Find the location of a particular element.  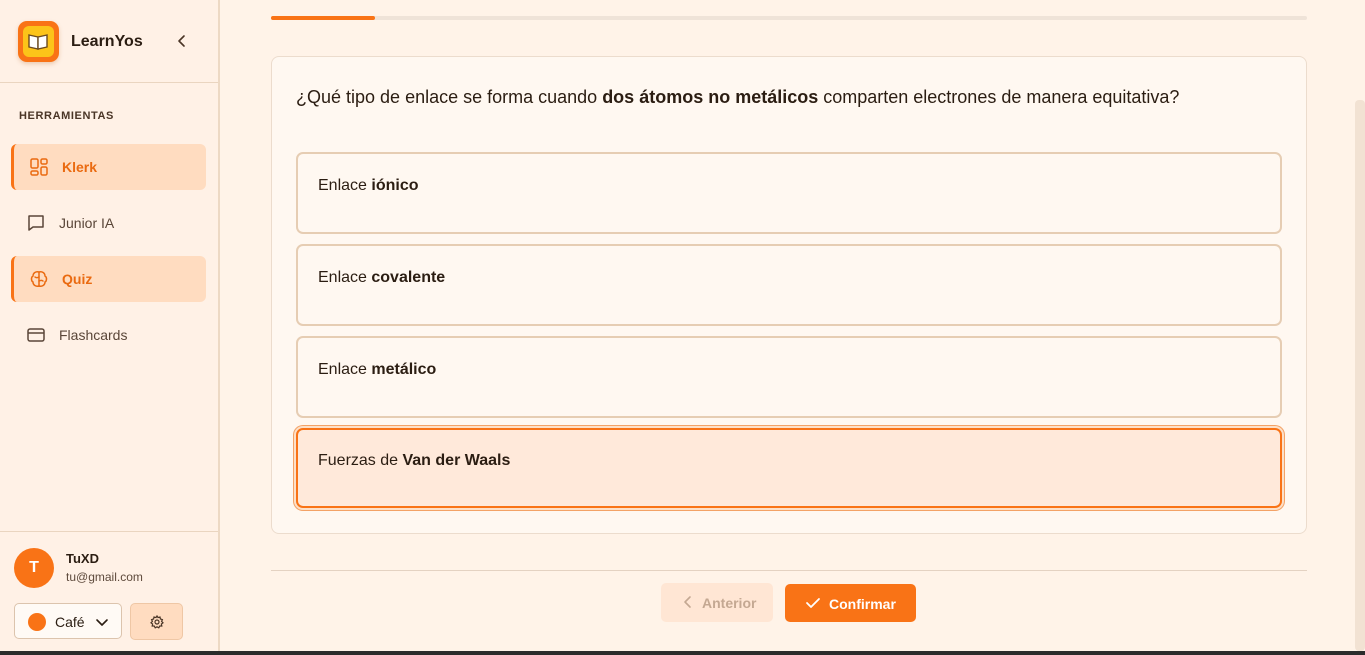

footer-divider is located at coordinates (789, 570).